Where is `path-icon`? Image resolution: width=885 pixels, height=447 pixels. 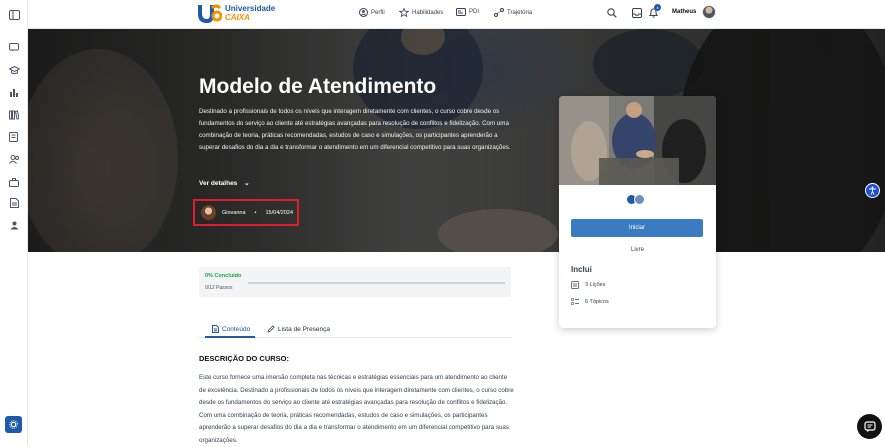 path-icon is located at coordinates (499, 12).